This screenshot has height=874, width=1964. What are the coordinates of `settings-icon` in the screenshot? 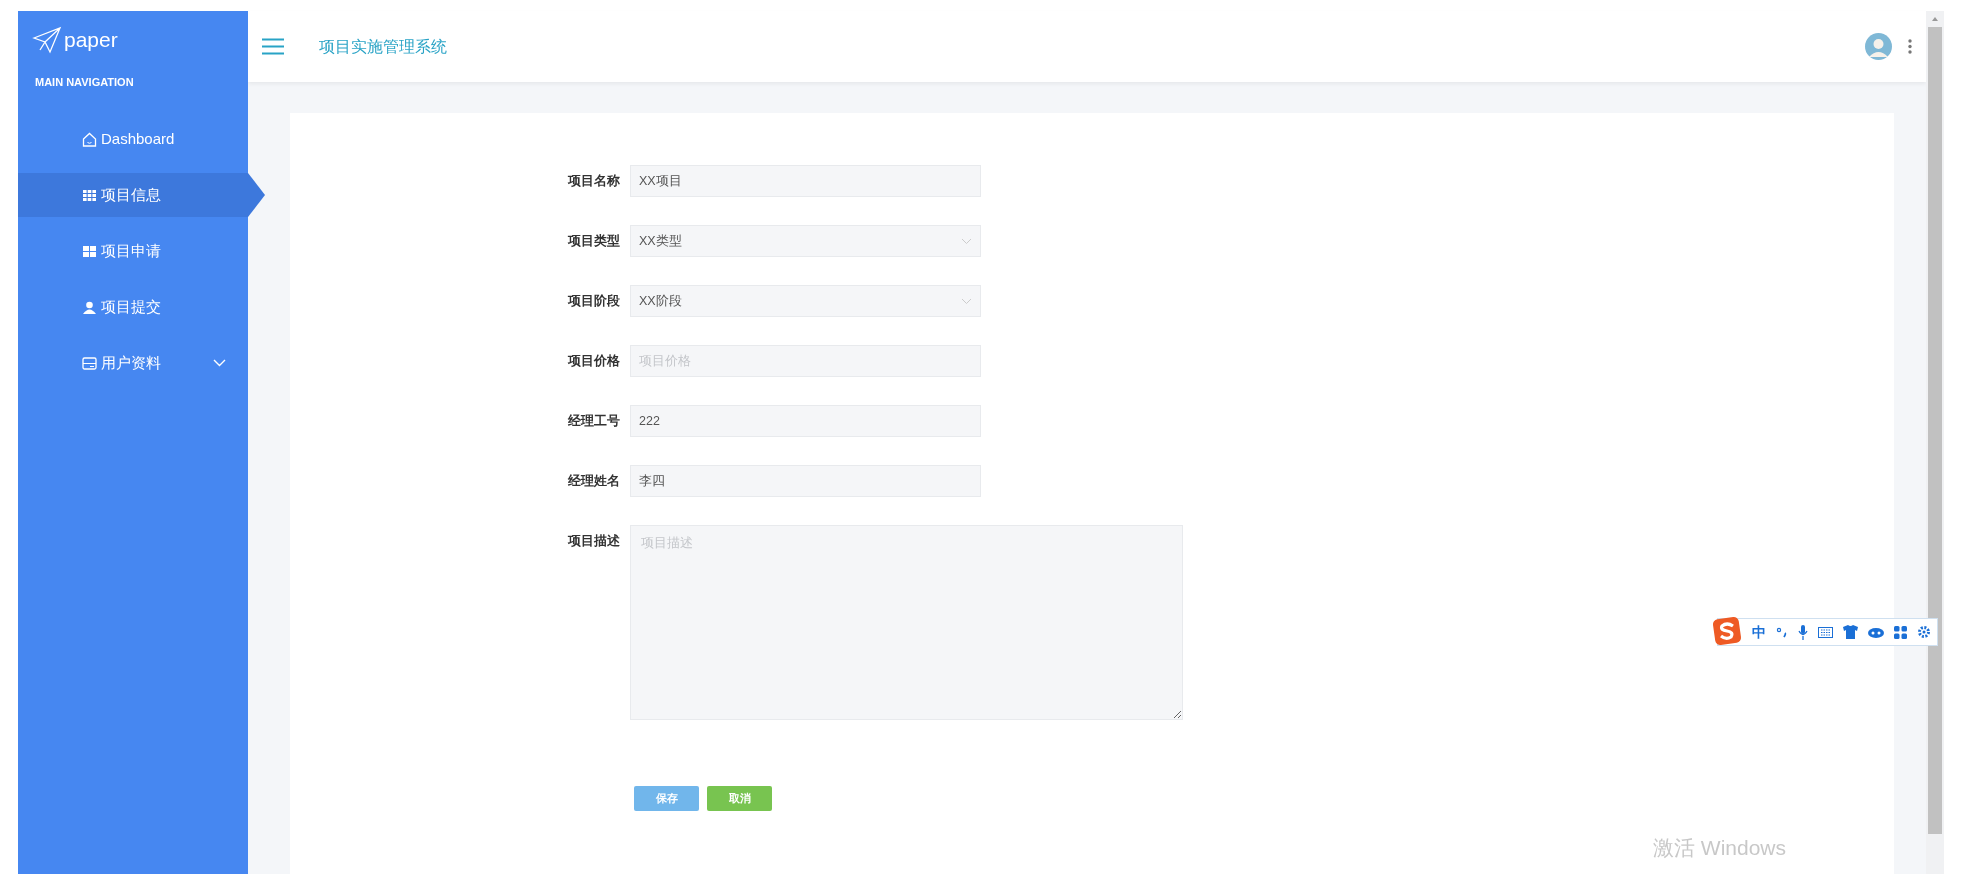 It's located at (1924, 632).